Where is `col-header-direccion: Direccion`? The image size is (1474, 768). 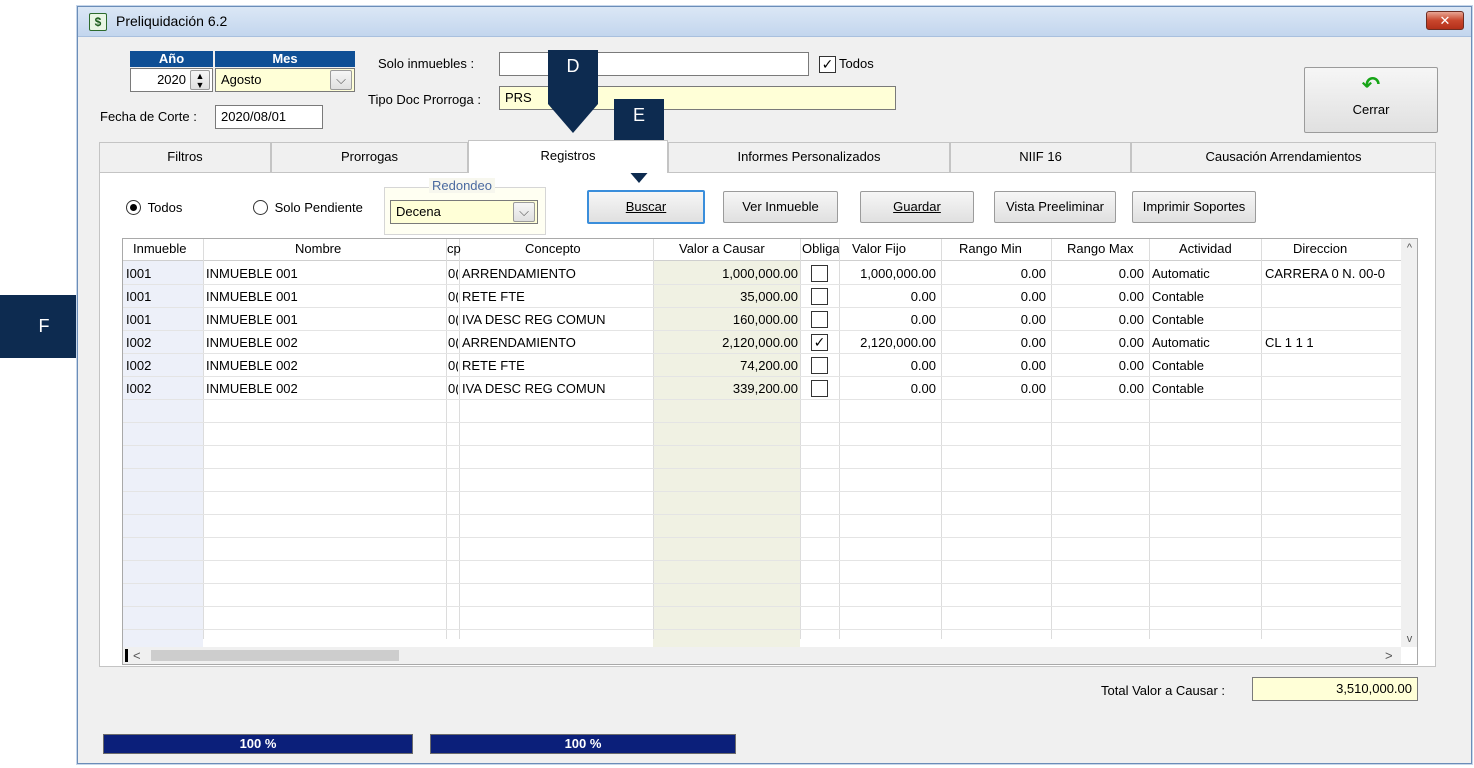
col-header-direccion: Direccion is located at coordinates (1320, 248).